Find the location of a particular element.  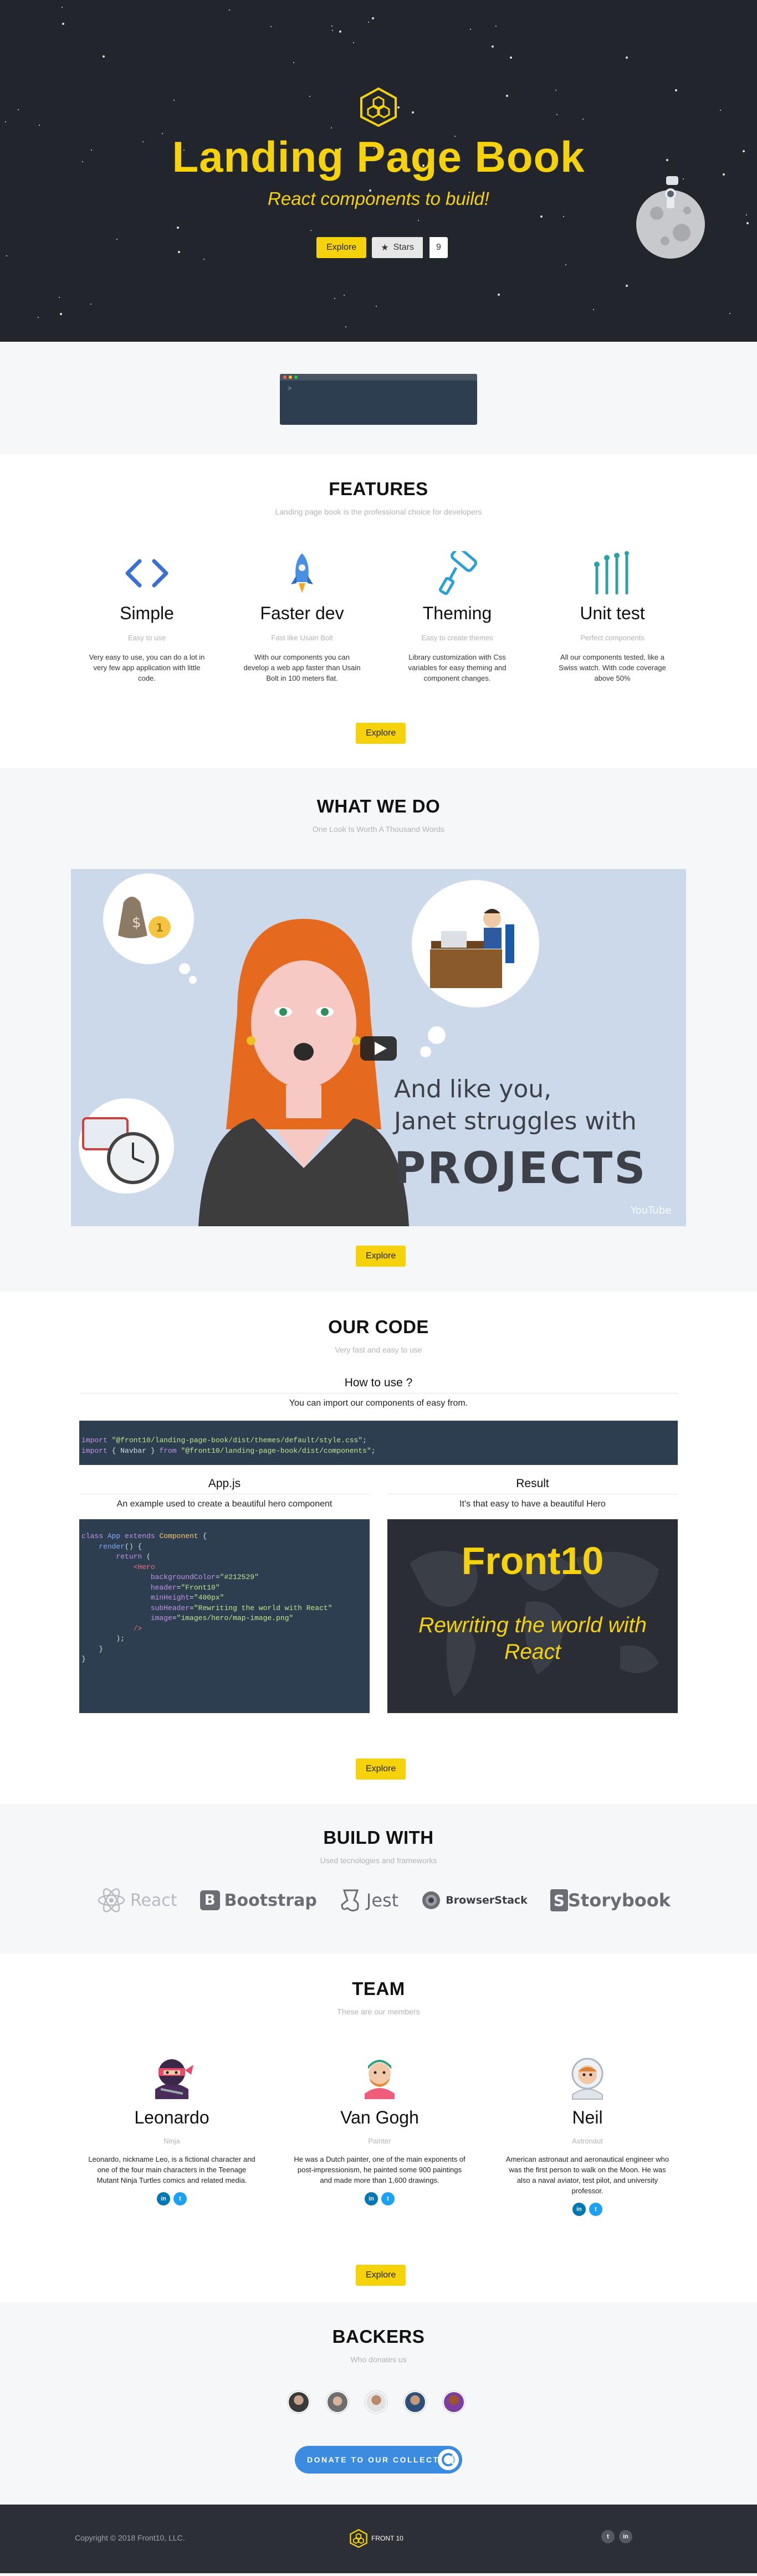

features-explore-button: Explore is located at coordinates (381, 733).